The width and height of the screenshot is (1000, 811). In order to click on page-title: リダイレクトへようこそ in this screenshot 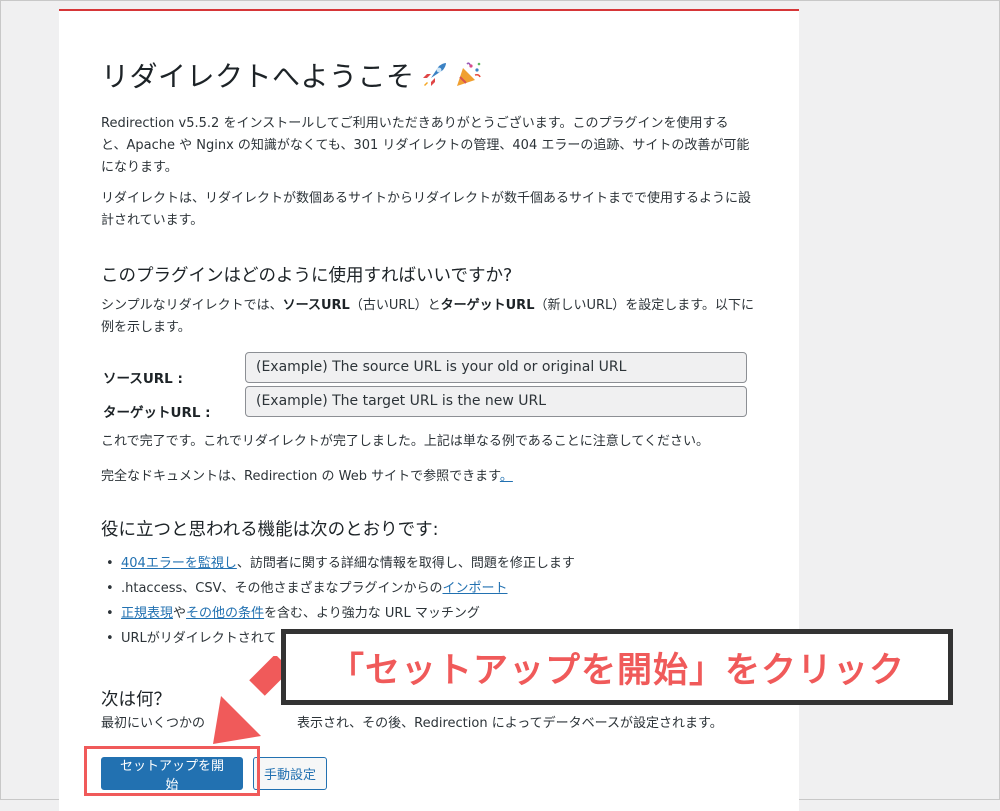, I will do `click(292, 76)`.